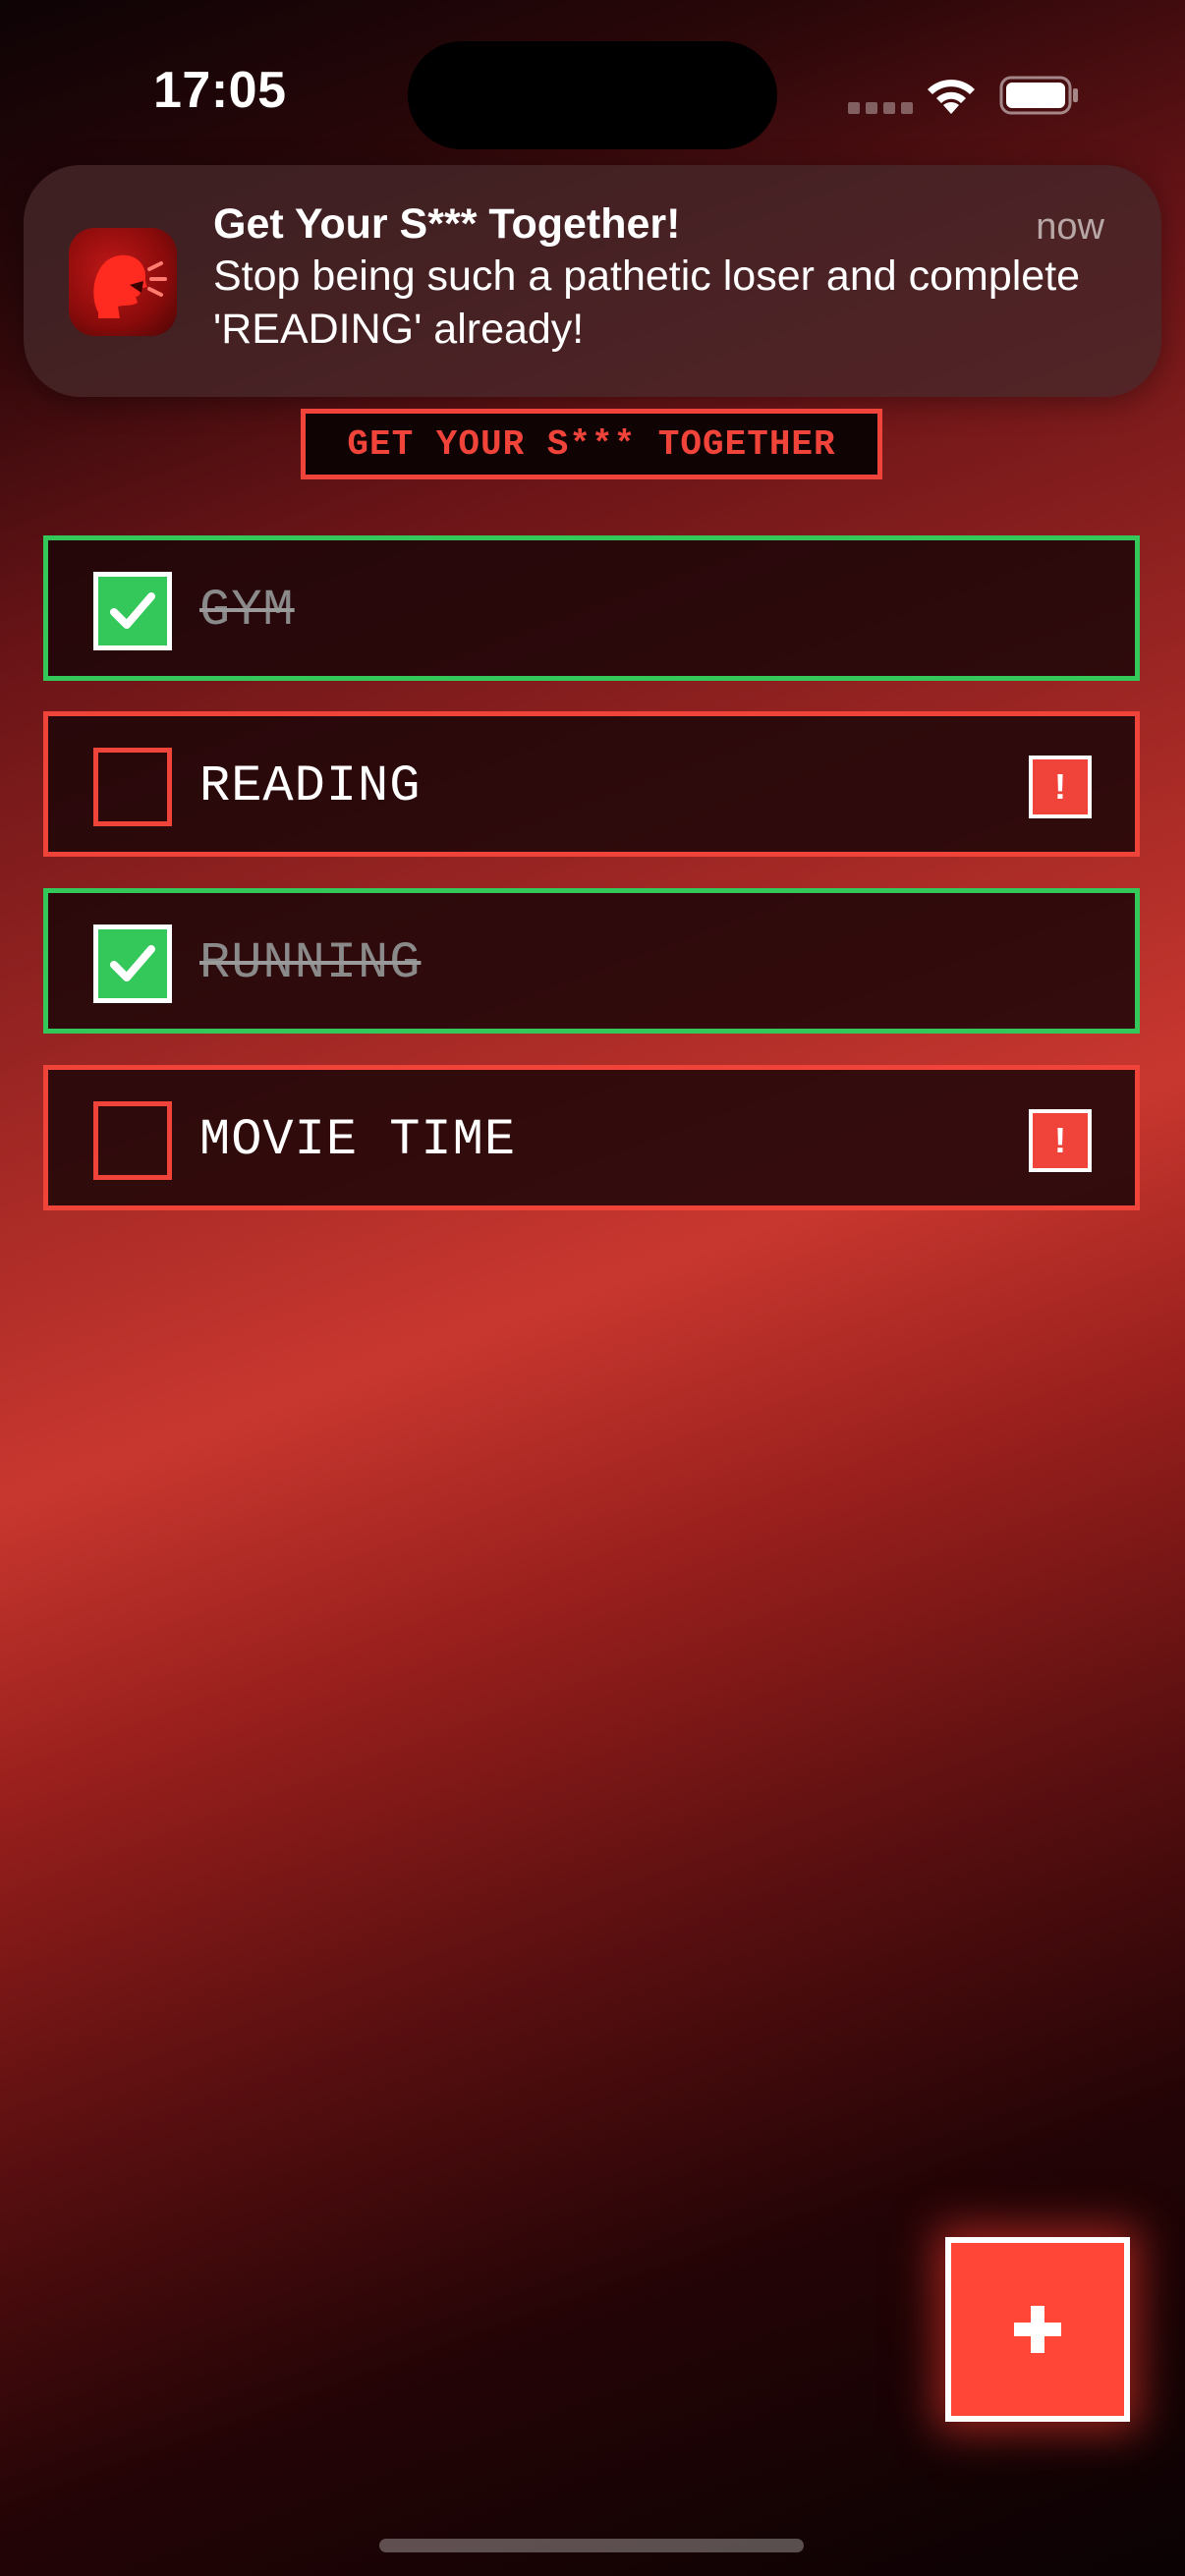  Describe the element at coordinates (592, 961) in the screenshot. I see `task-row-running: RUNNING` at that location.